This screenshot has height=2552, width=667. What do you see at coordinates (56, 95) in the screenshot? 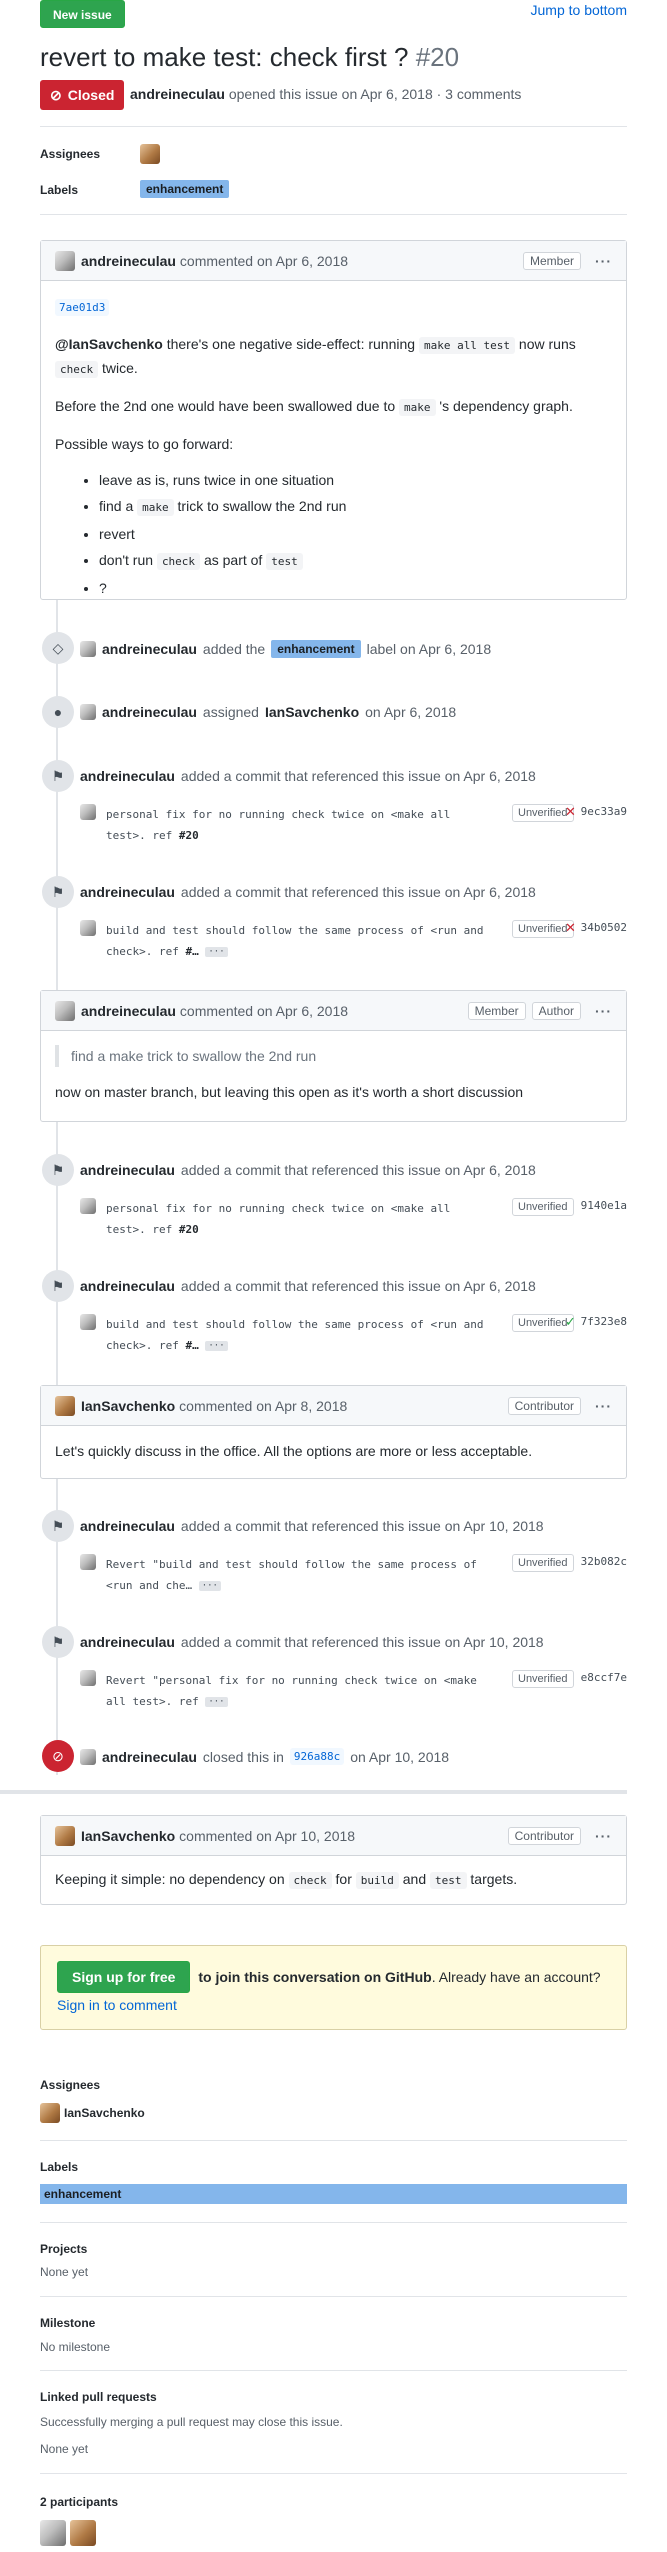
I see `closed-issue-icon: ⊘` at bounding box center [56, 95].